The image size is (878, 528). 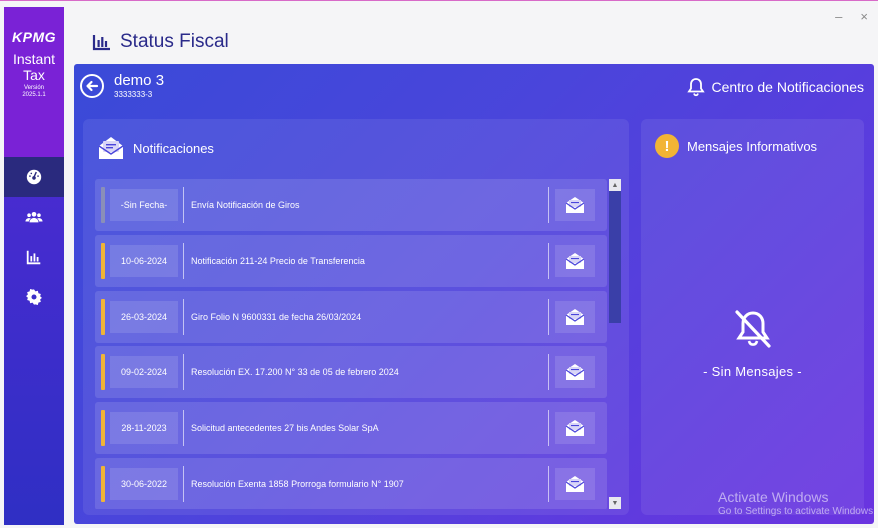 What do you see at coordinates (351, 205) in the screenshot?
I see `notification-row: -Sin Fecha- Envía Notificación de Giros` at bounding box center [351, 205].